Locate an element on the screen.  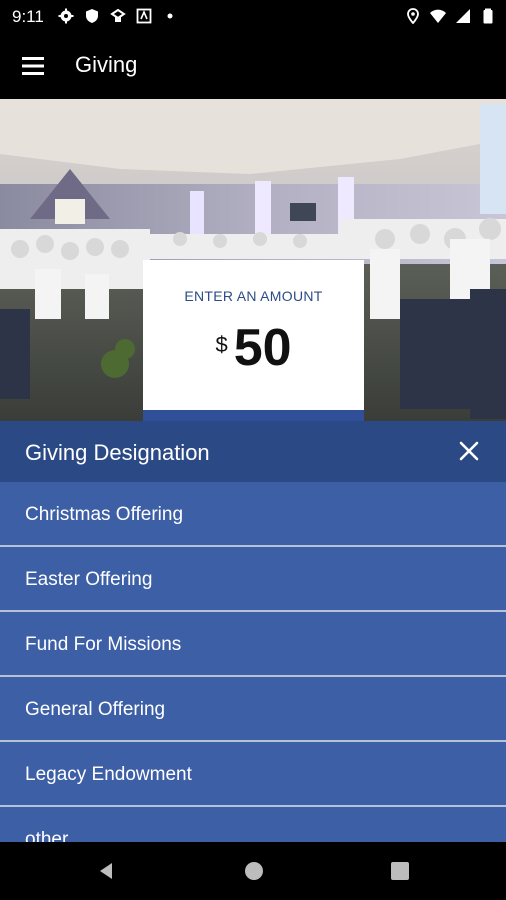
home-icon is located at coordinates (254, 871).